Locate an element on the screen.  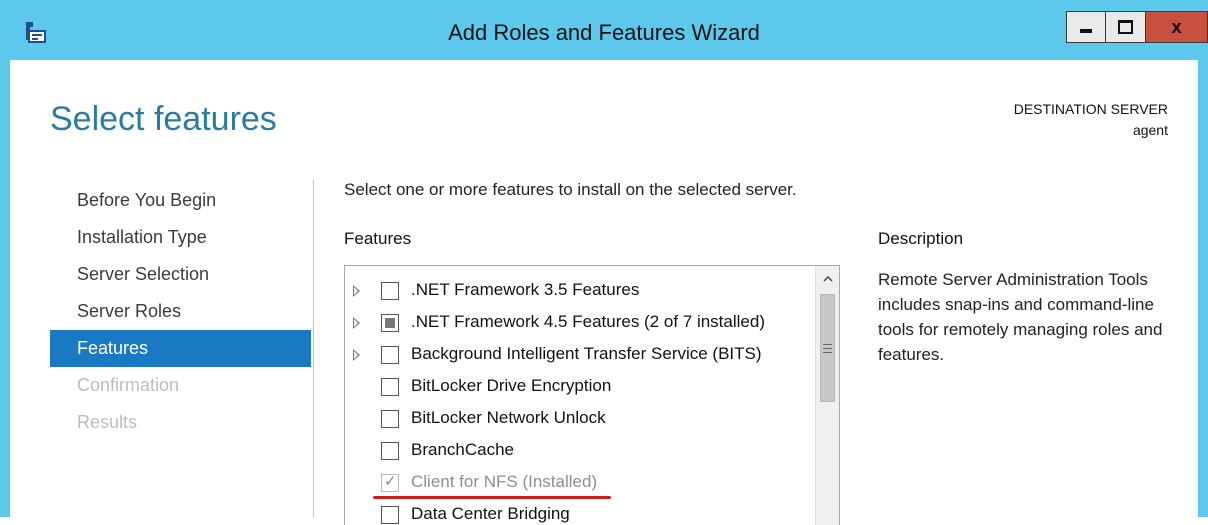
feature-row-bitlocker: BitLocker Drive Encryption is located at coordinates (580, 388).